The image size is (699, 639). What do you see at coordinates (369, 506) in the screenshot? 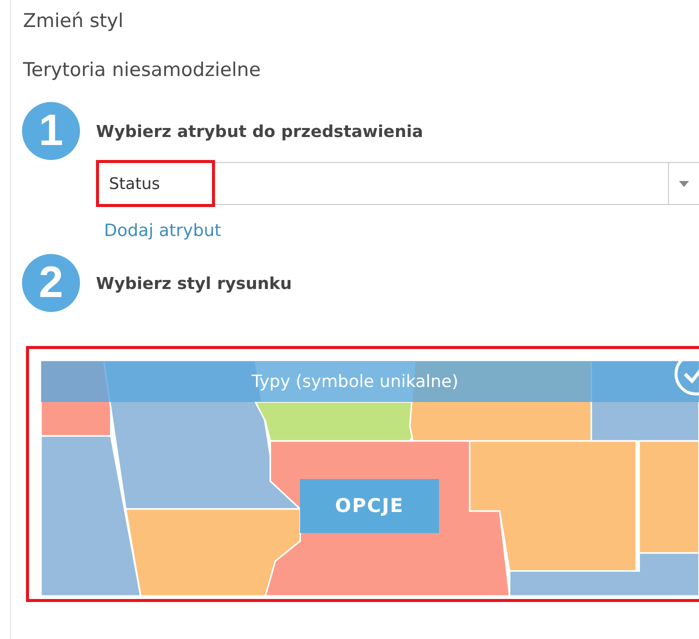
I see `options-button: OPCJE` at bounding box center [369, 506].